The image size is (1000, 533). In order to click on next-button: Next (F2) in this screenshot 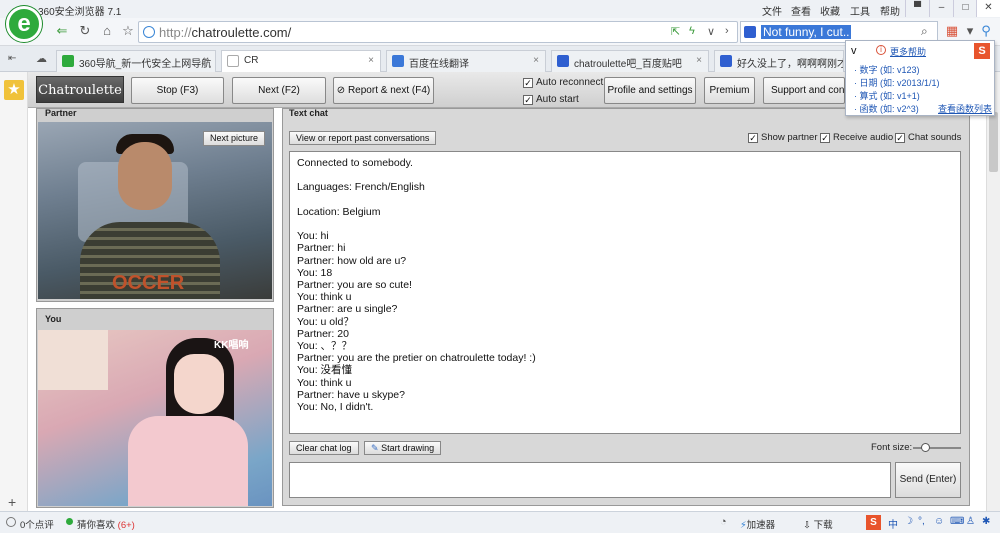, I will do `click(279, 90)`.